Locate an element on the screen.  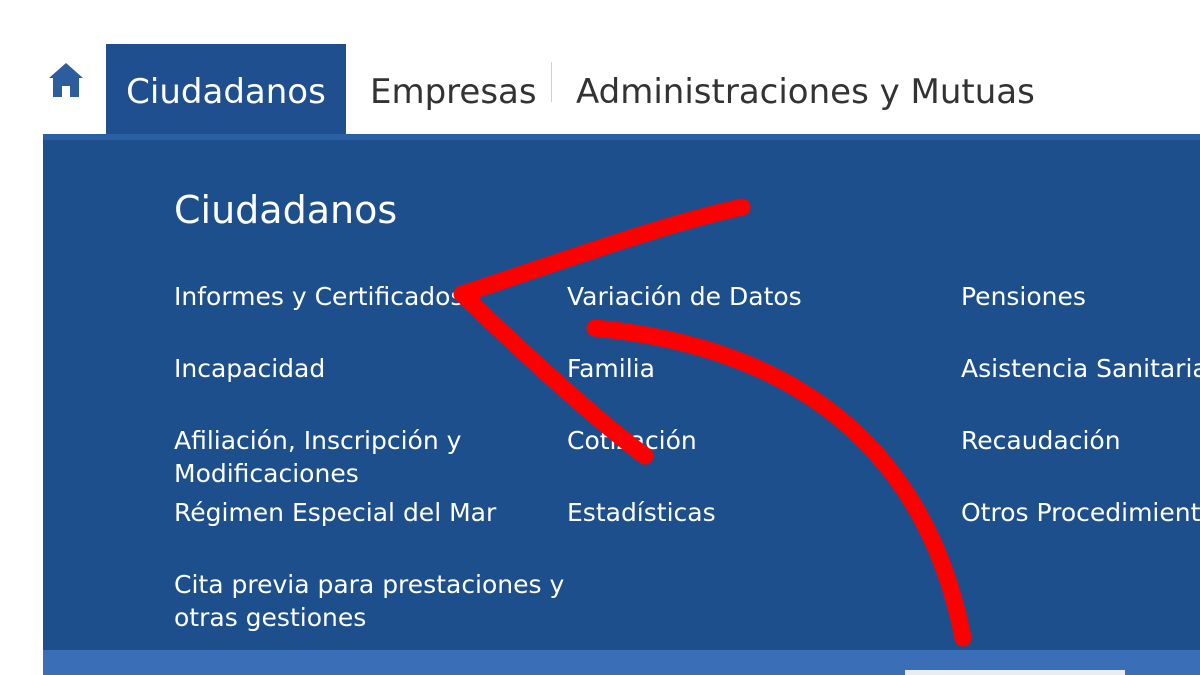
menu-link-familia: Familia is located at coordinates (611, 368).